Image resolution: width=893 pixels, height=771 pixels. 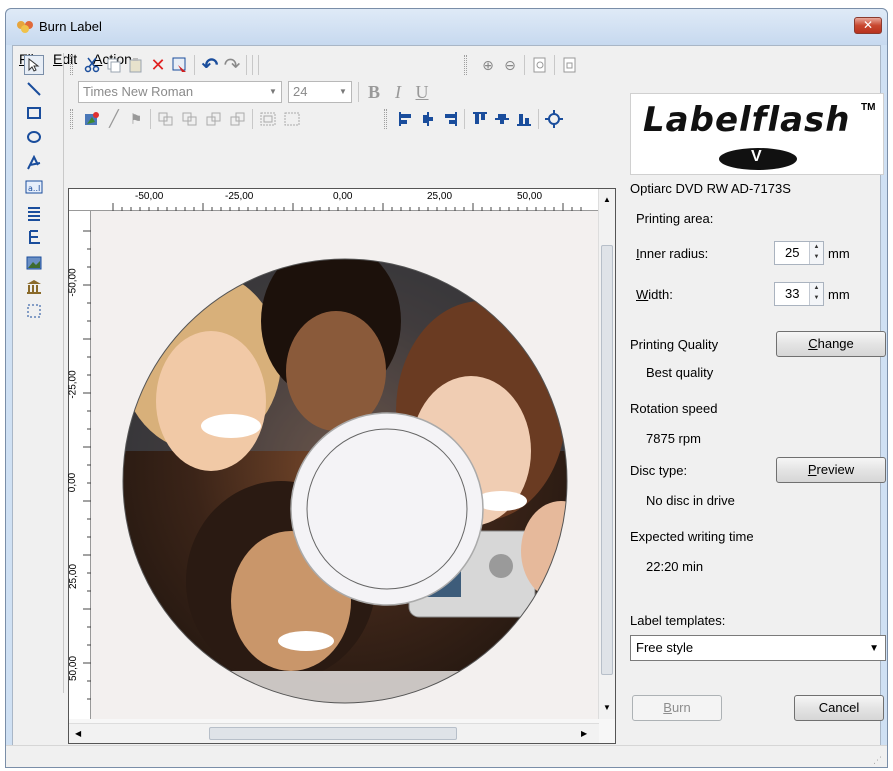 I want to click on vertical-scrollbar: ▲ ▼, so click(x=606, y=454).